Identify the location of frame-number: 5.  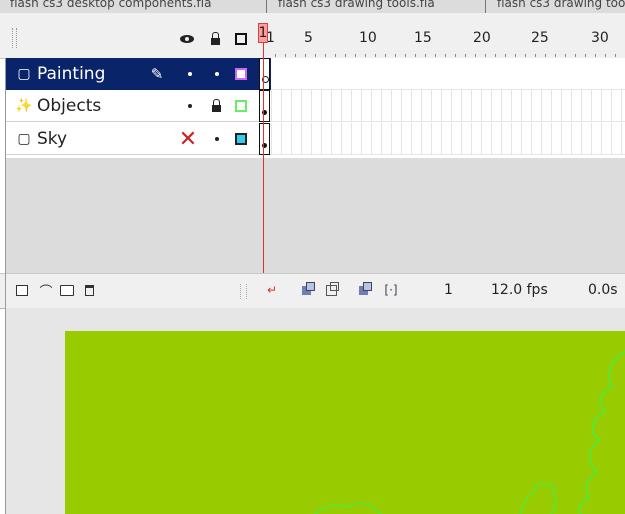
(308, 38).